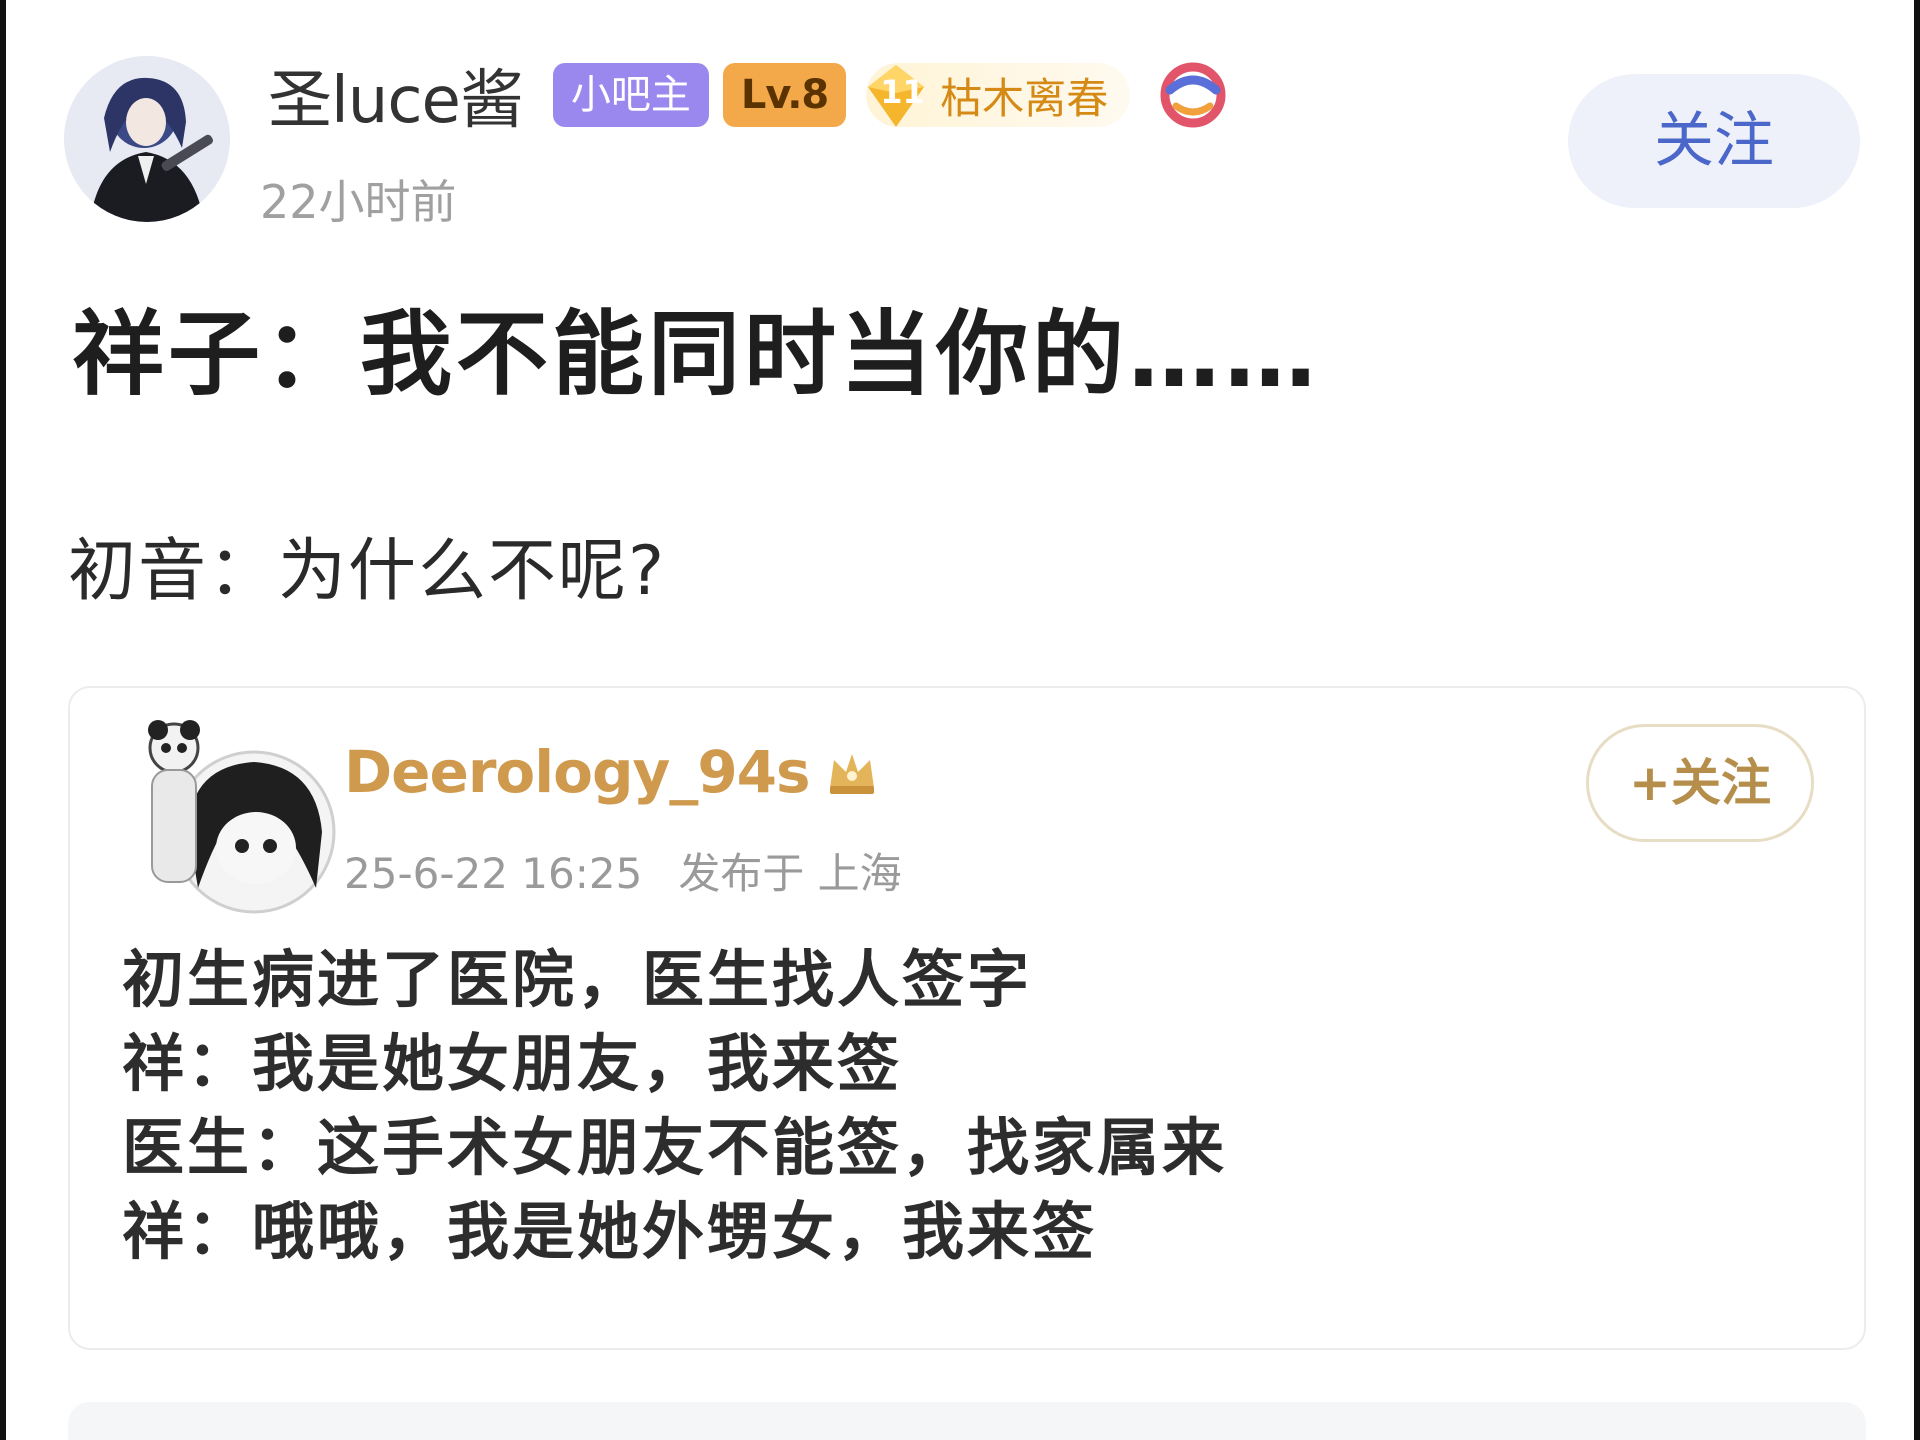 This screenshot has height=1440, width=1920. Describe the element at coordinates (630, 95) in the screenshot. I see `owner-badge: 小吧主` at that location.